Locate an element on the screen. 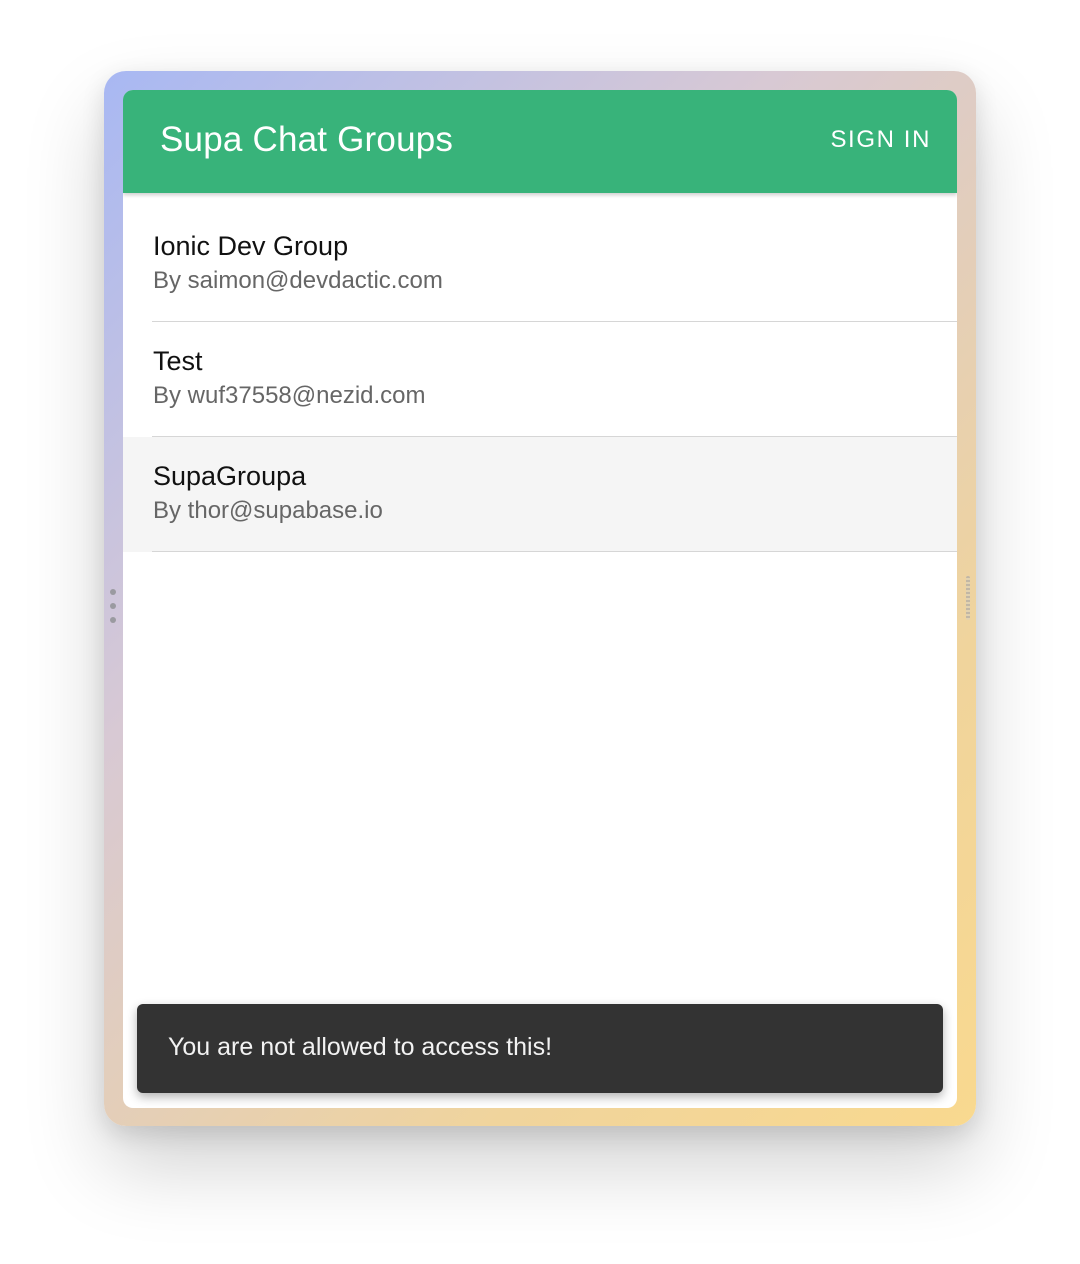 This screenshot has height=1264, width=1080. group-title: SupaGroupa is located at coordinates (230, 476).